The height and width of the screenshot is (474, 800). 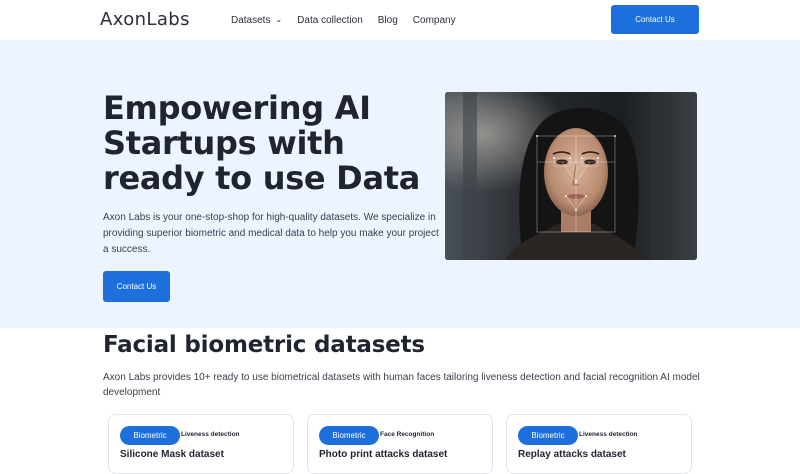 I want to click on nav-data-collection-label: Data collection, so click(x=330, y=20).